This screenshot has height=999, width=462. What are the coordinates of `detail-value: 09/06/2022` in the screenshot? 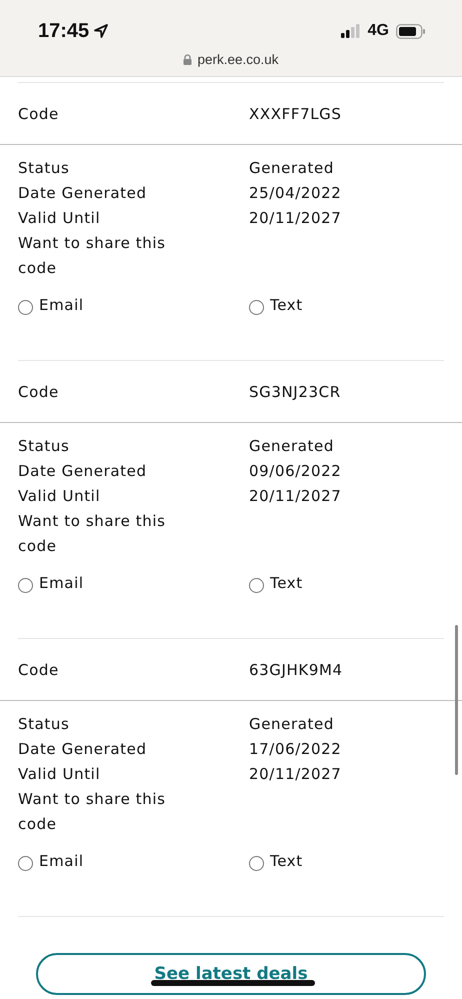 It's located at (295, 471).